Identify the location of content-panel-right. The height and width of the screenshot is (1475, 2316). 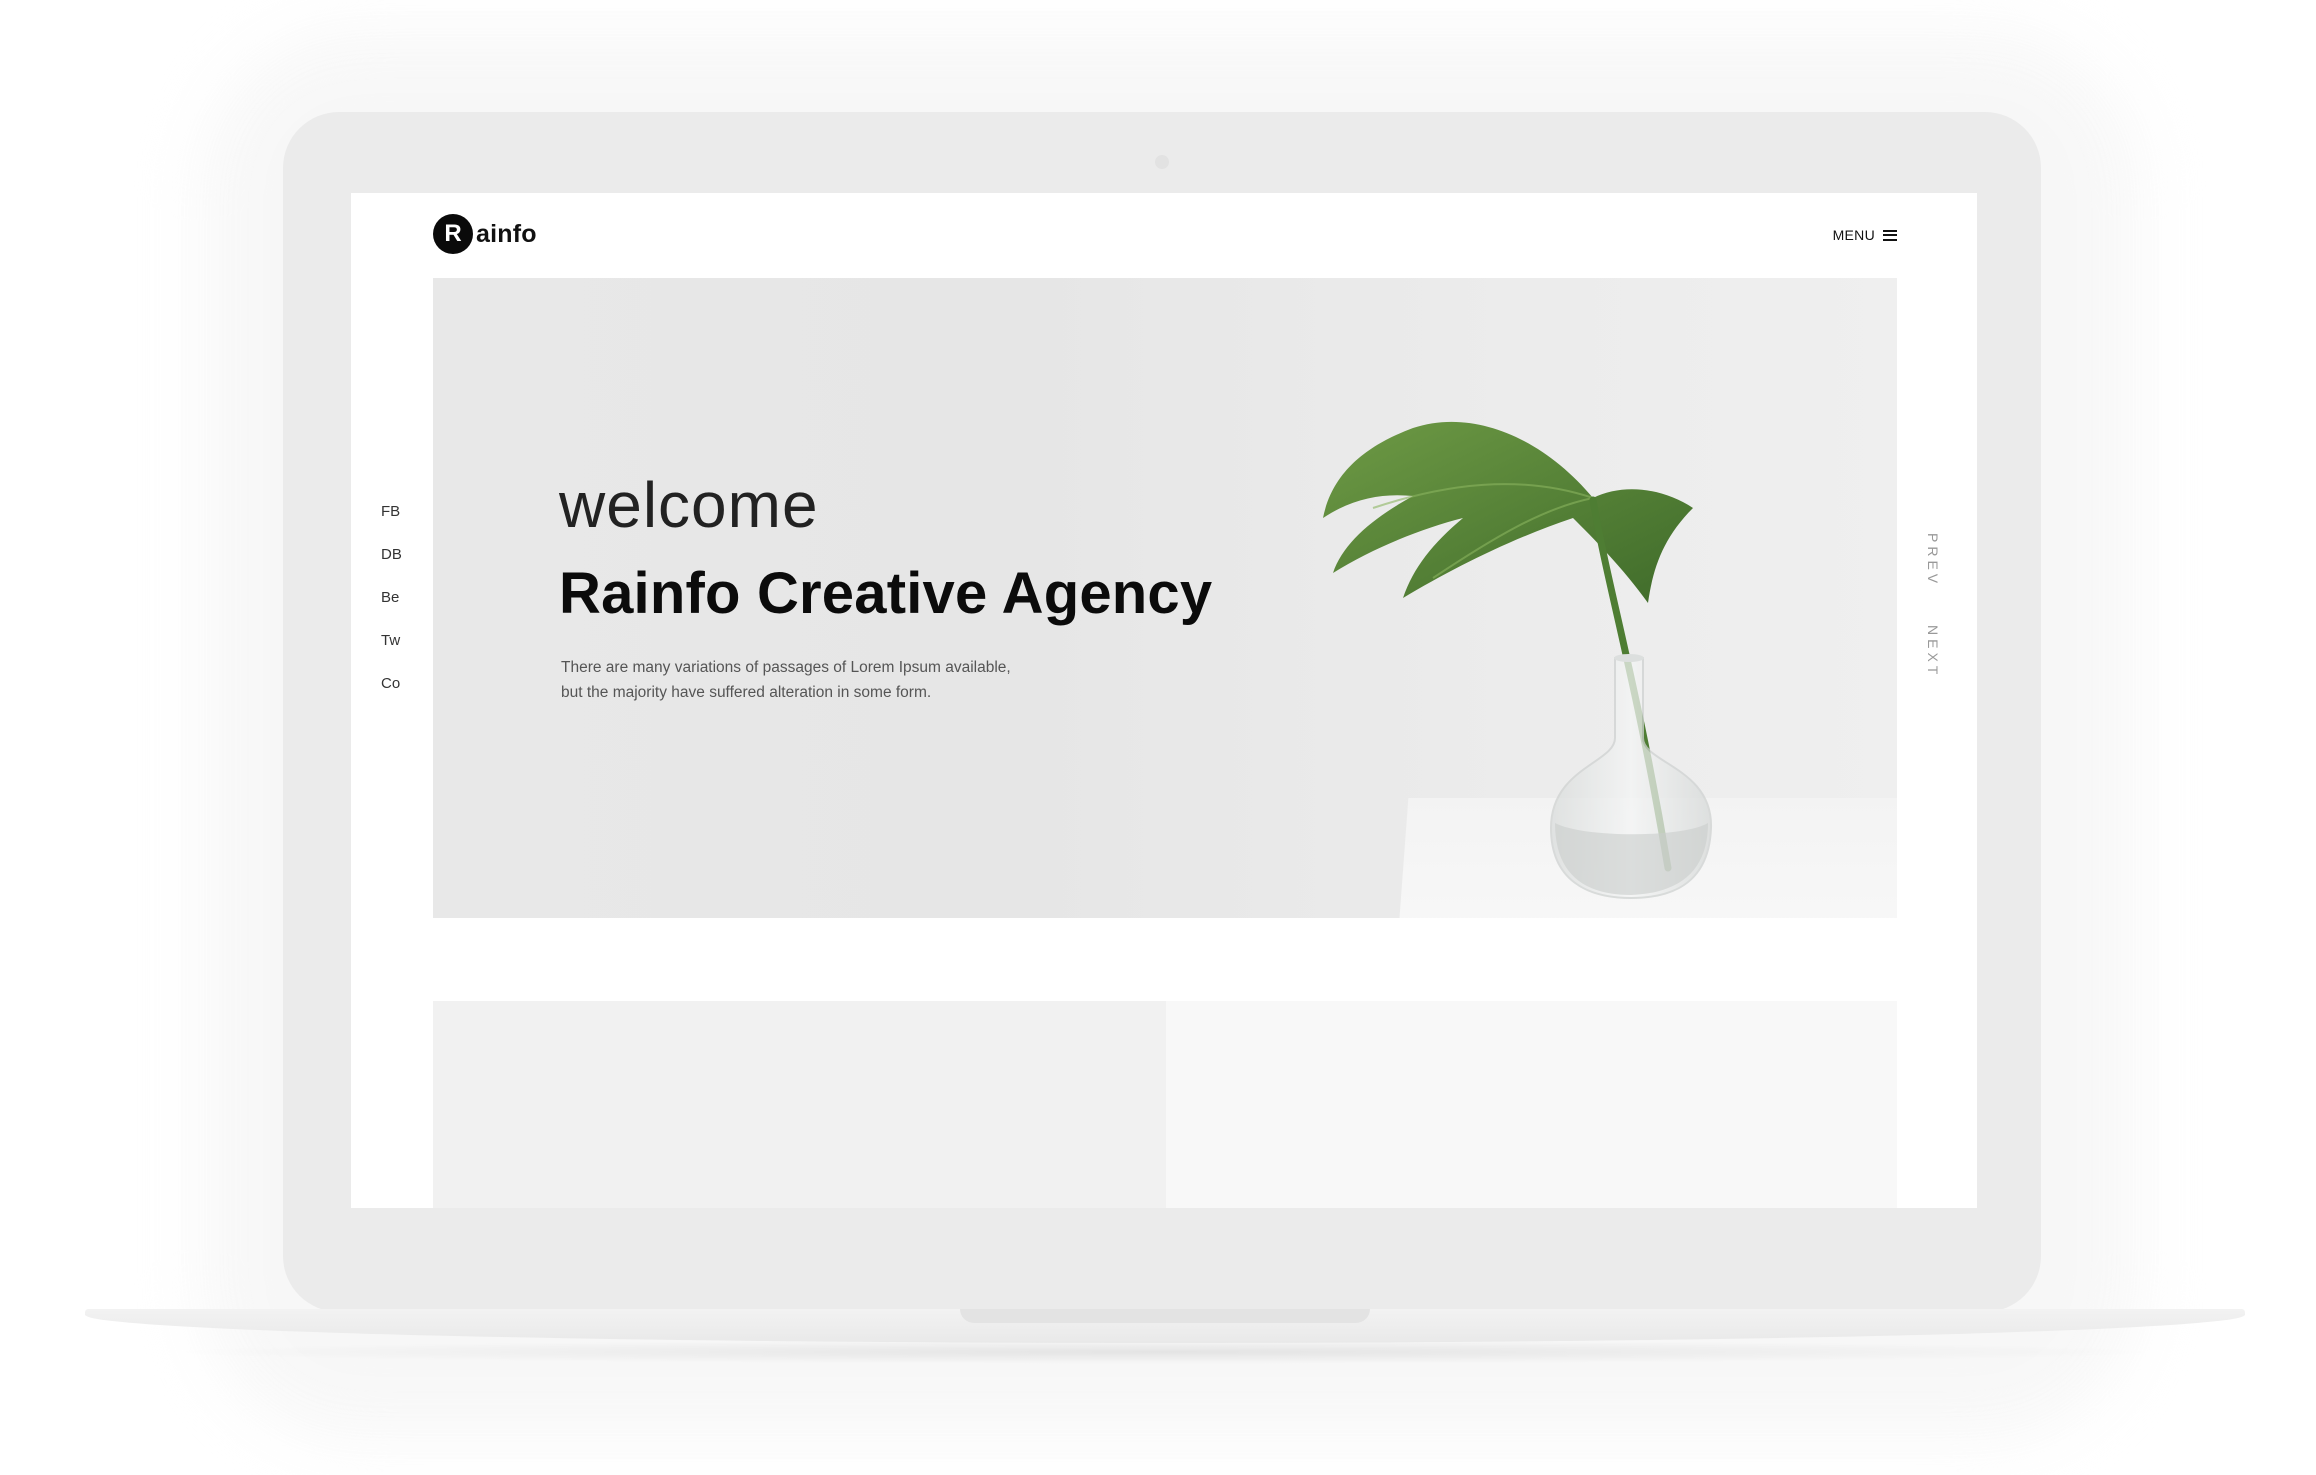
(1531, 1104).